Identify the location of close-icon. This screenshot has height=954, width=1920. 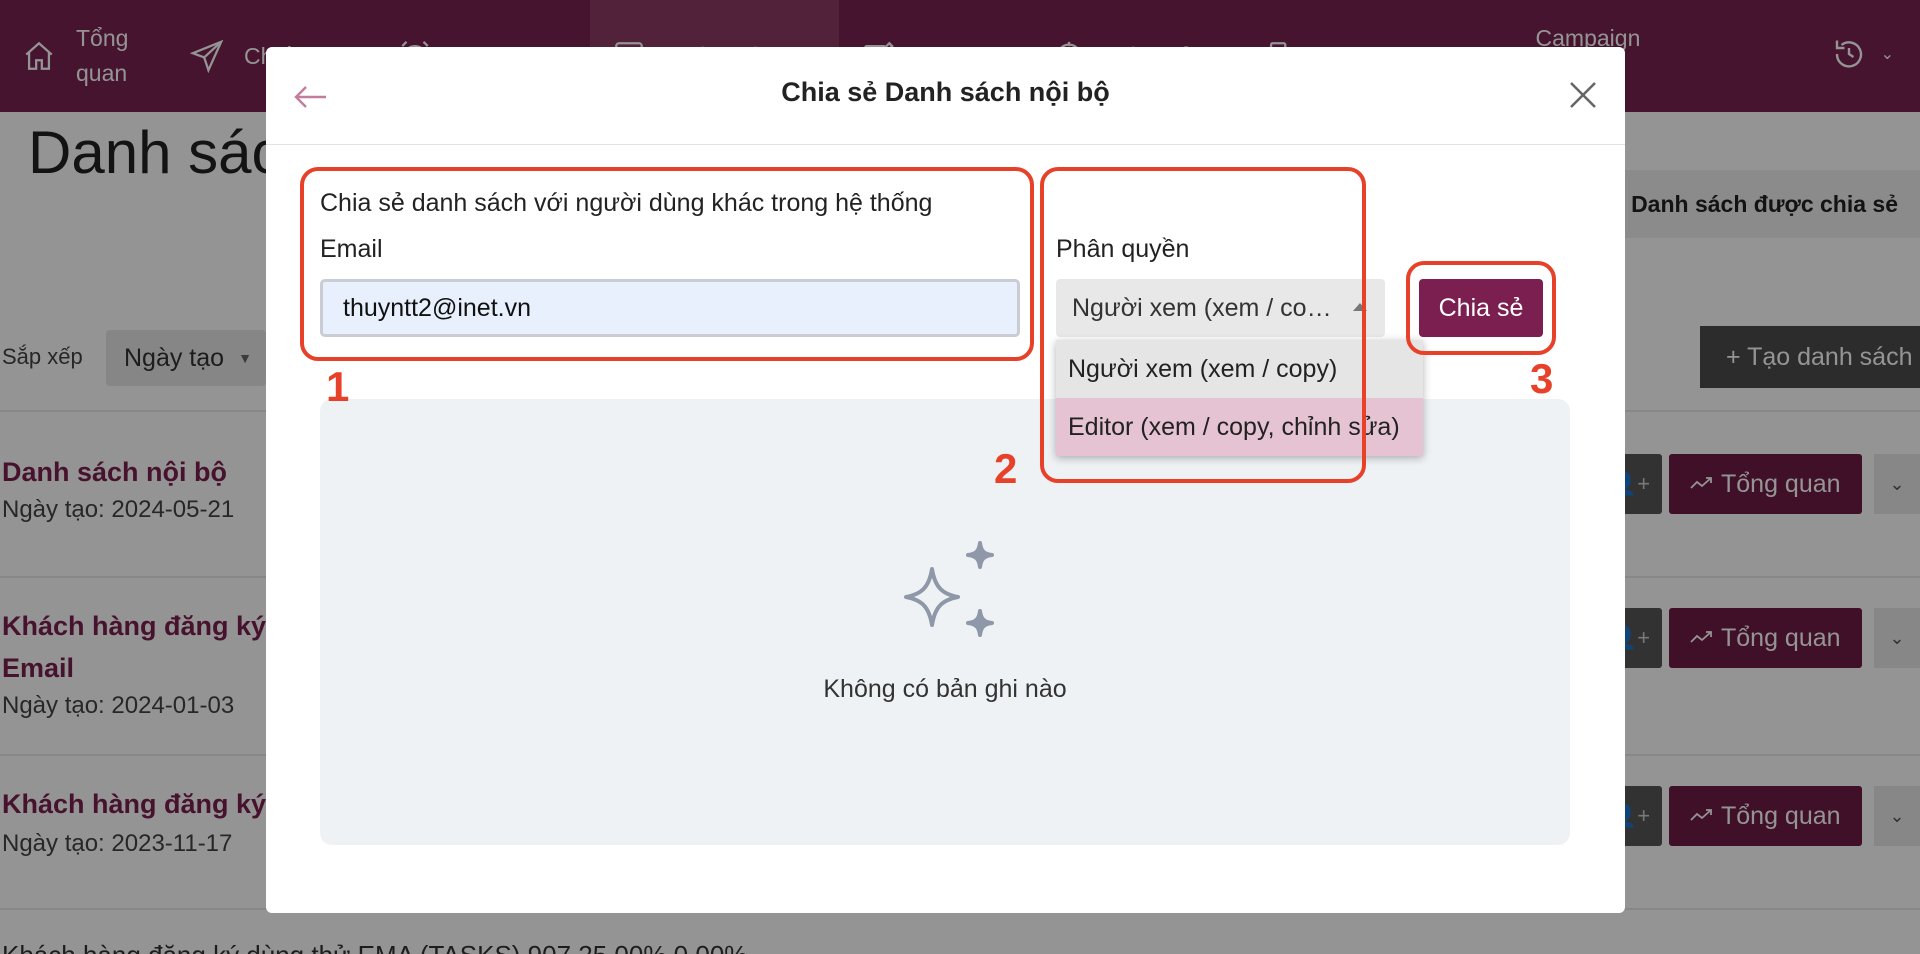
(1583, 95).